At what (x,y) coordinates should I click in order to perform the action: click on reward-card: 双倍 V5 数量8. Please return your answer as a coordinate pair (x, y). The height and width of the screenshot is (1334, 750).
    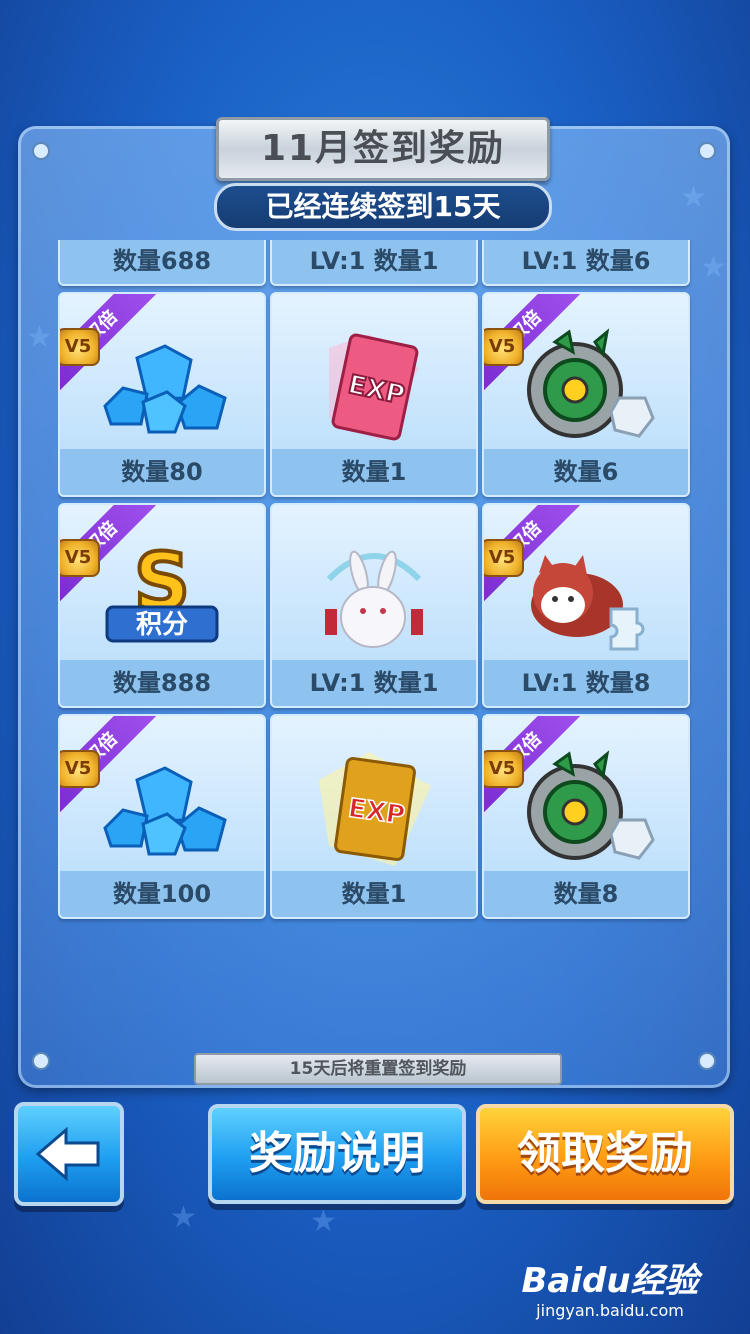
    Looking at the image, I should click on (586, 816).